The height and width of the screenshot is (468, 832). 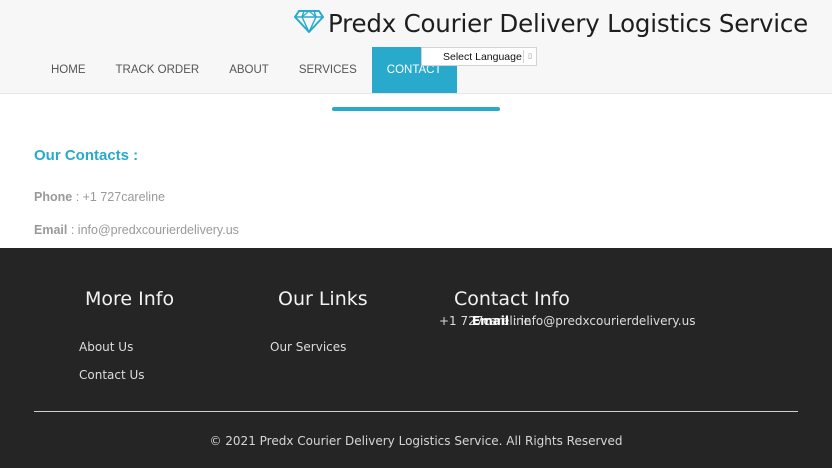 What do you see at coordinates (568, 23) in the screenshot?
I see `brand-name: Predx Courier Delivery Logistics Service` at bounding box center [568, 23].